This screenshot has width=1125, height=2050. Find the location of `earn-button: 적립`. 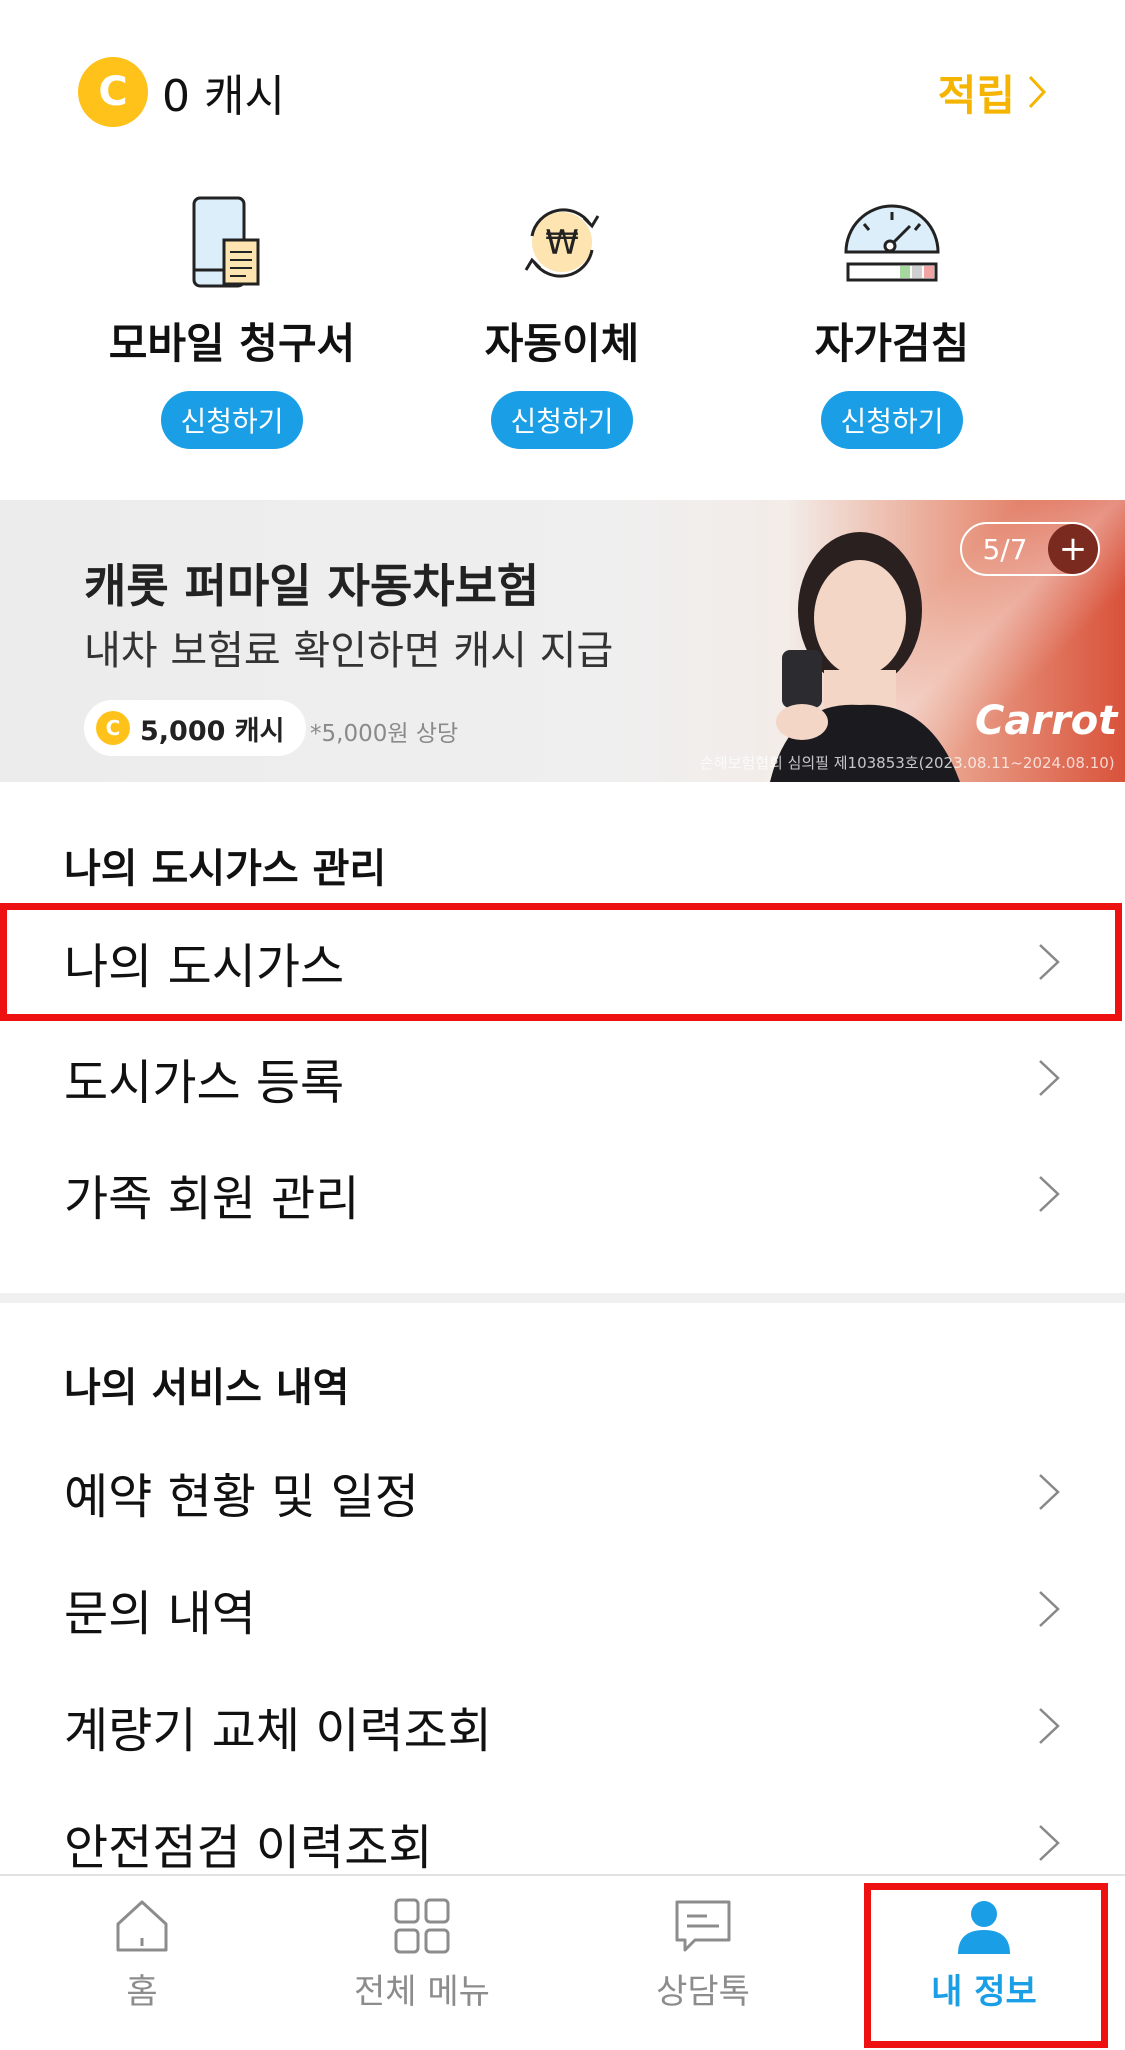

earn-button: 적립 is located at coordinates (992, 92).